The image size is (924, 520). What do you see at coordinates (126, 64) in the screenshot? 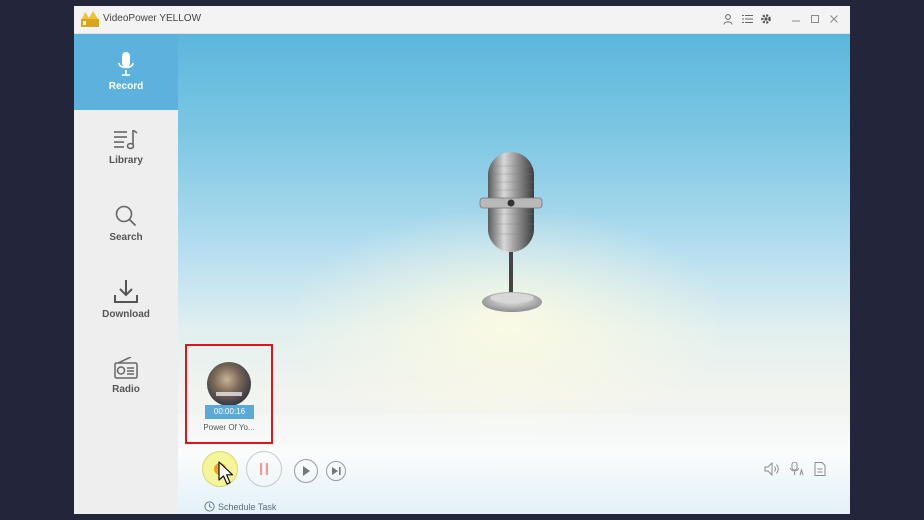
I see `microphone-icon` at bounding box center [126, 64].